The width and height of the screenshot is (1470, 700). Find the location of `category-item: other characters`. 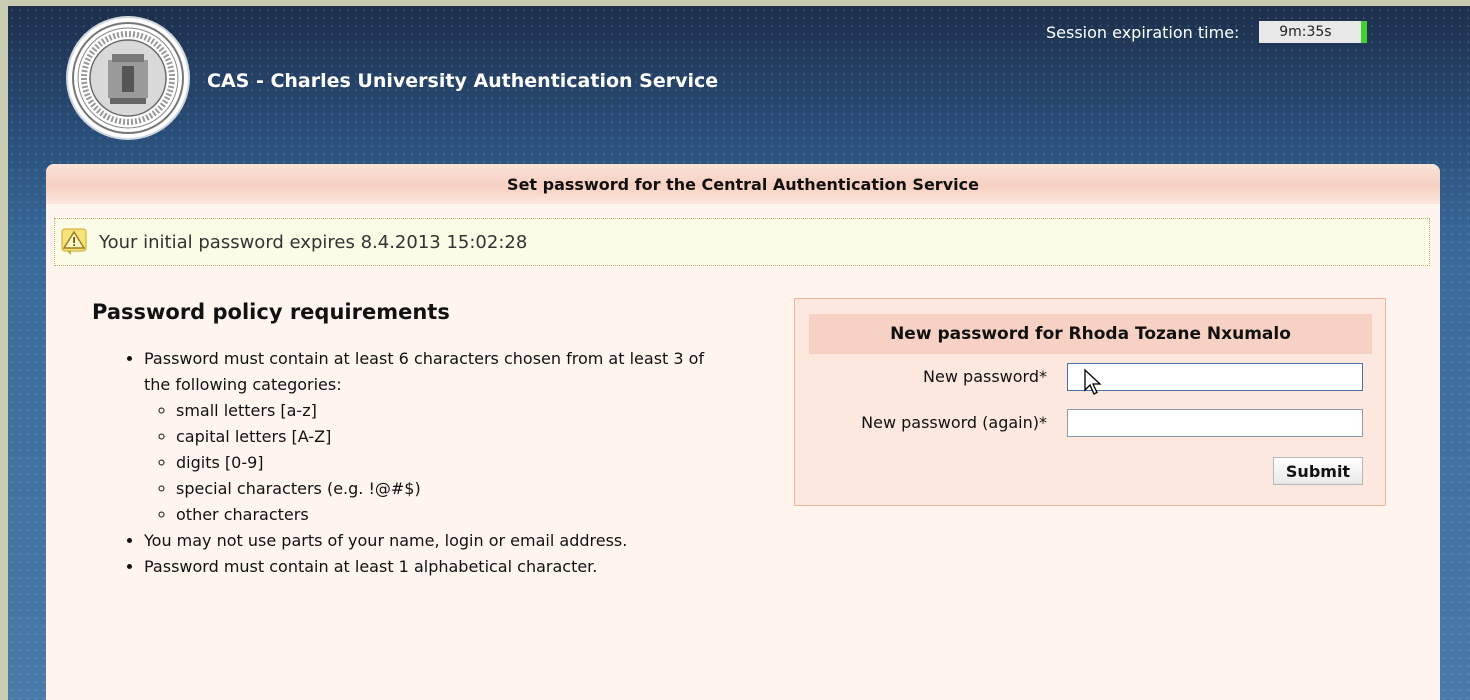

category-item: other characters is located at coordinates (454, 515).